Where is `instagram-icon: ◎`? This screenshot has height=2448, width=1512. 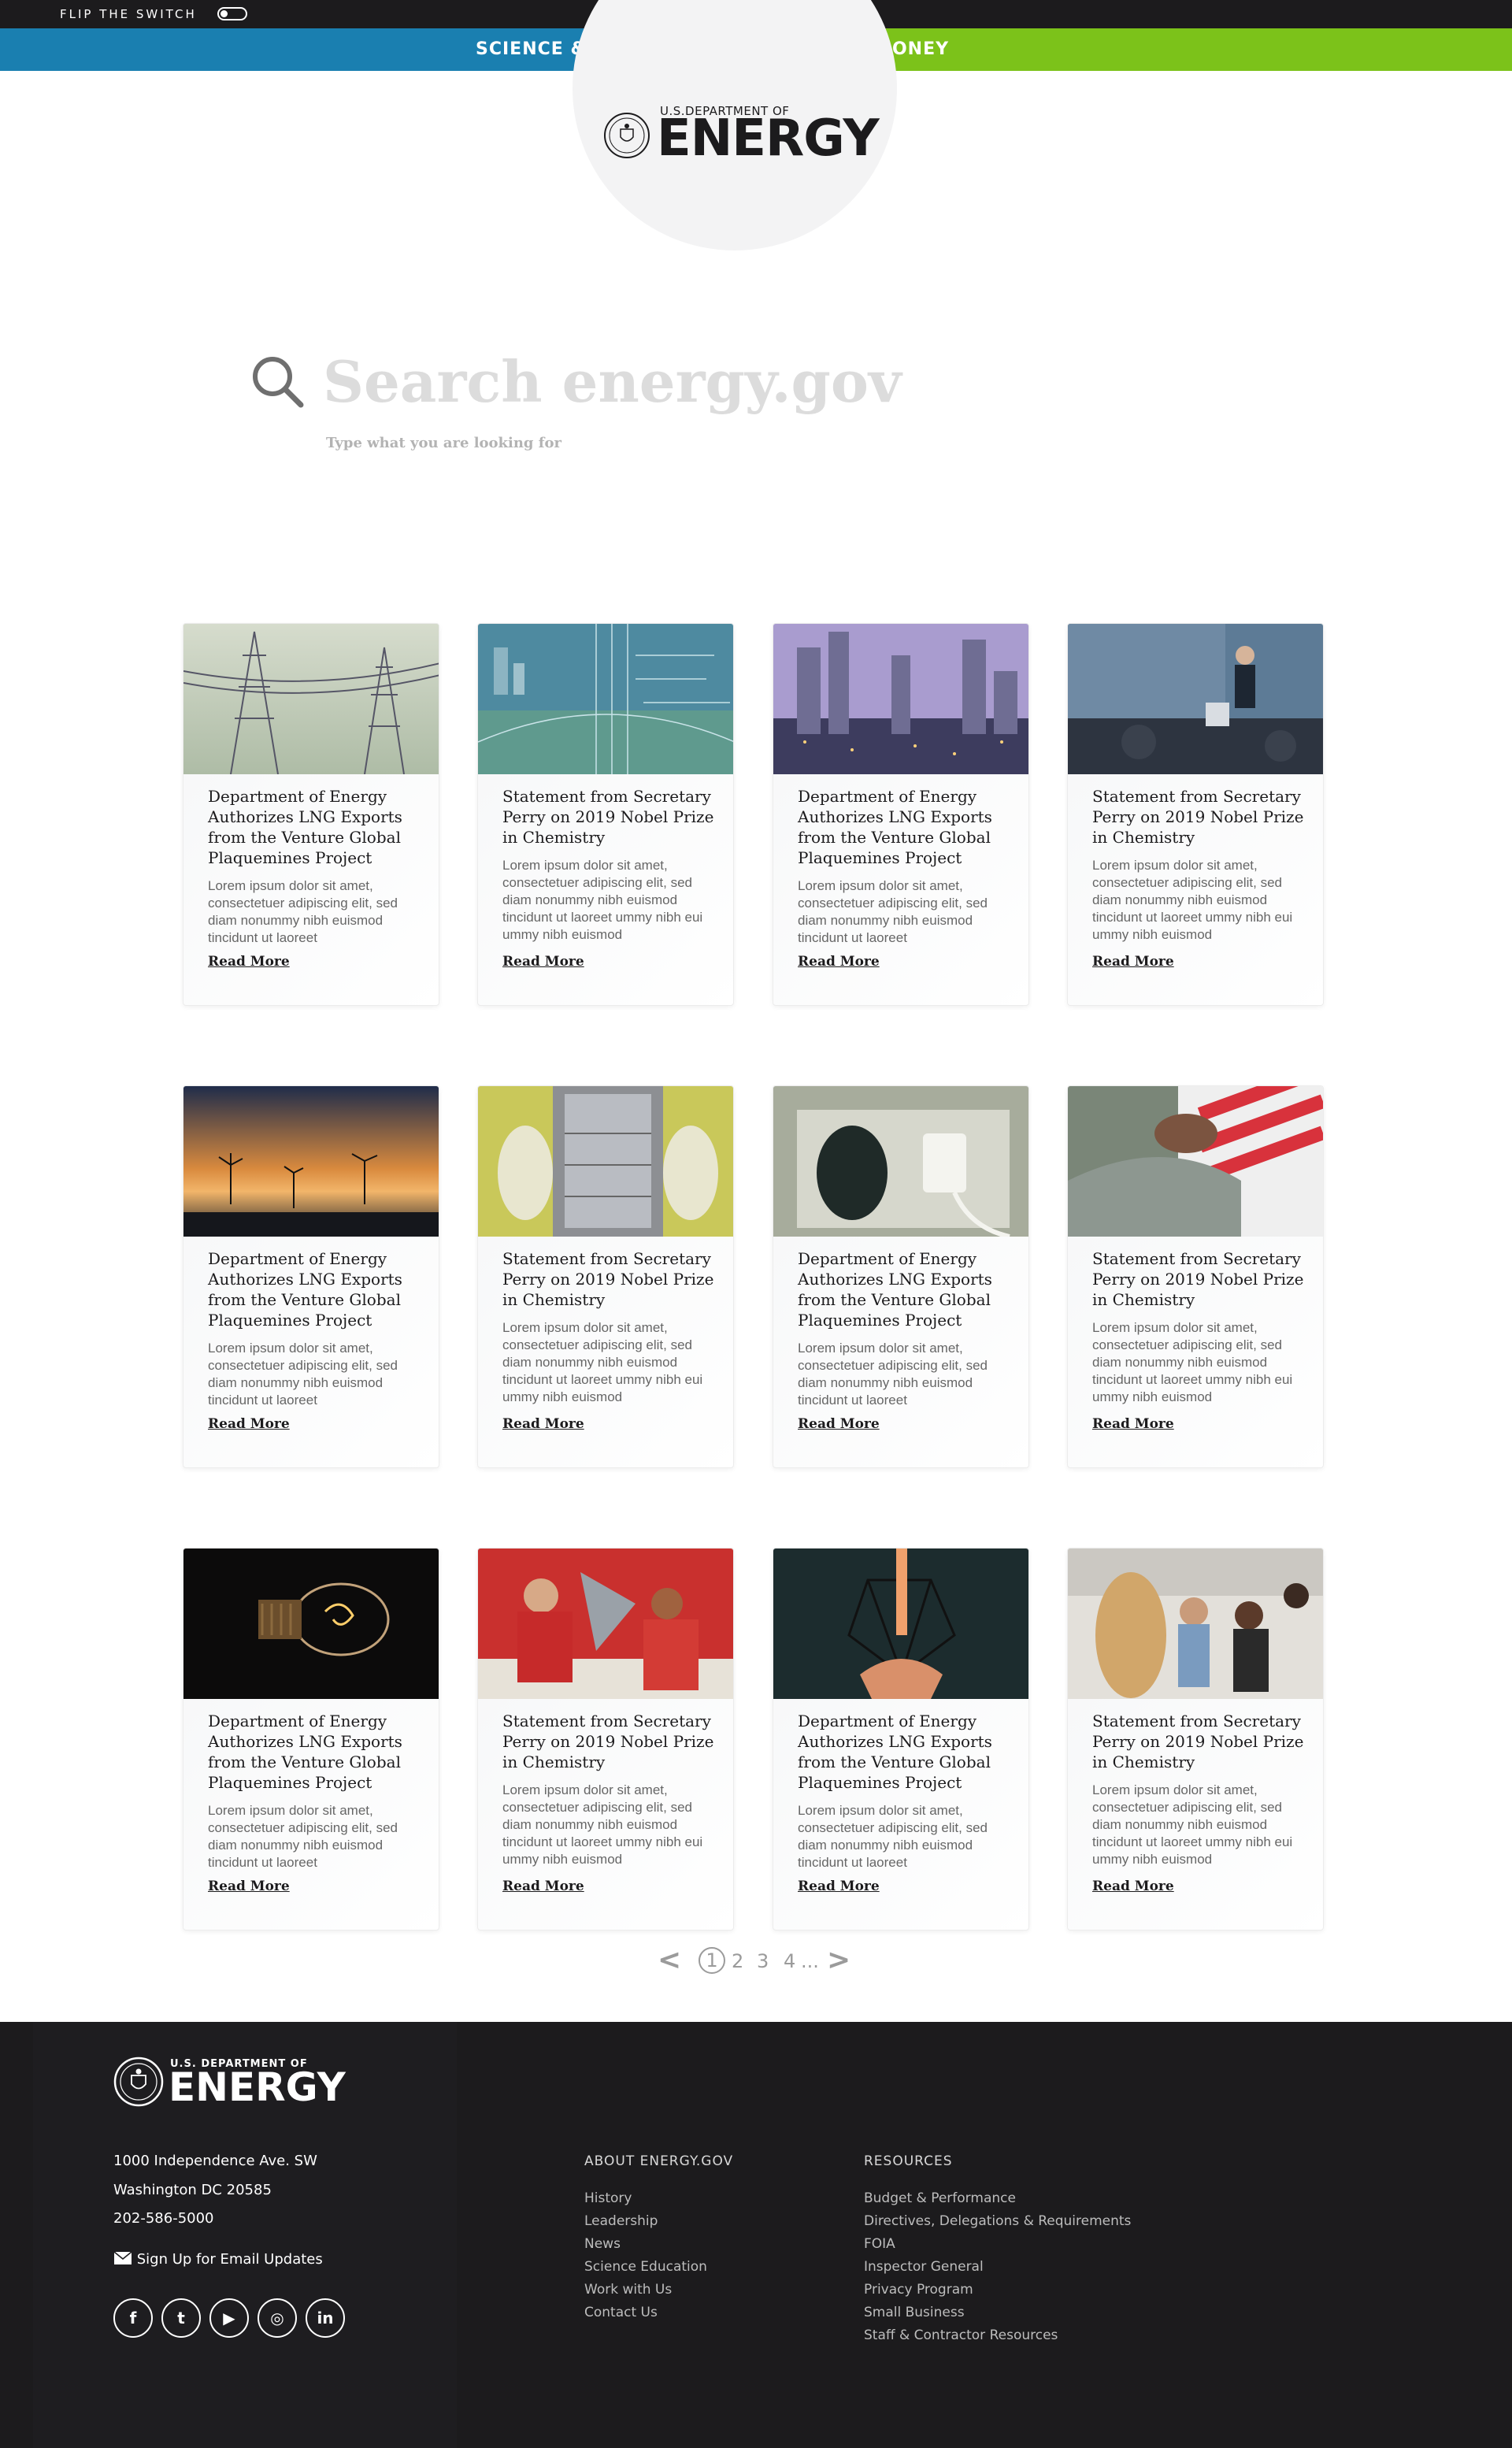 instagram-icon: ◎ is located at coordinates (277, 2318).